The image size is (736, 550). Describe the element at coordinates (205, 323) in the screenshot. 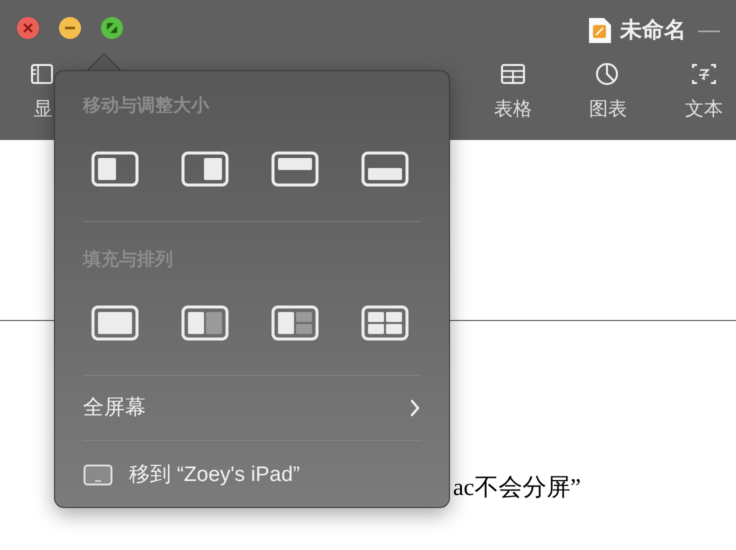

I see `split-tile` at that location.